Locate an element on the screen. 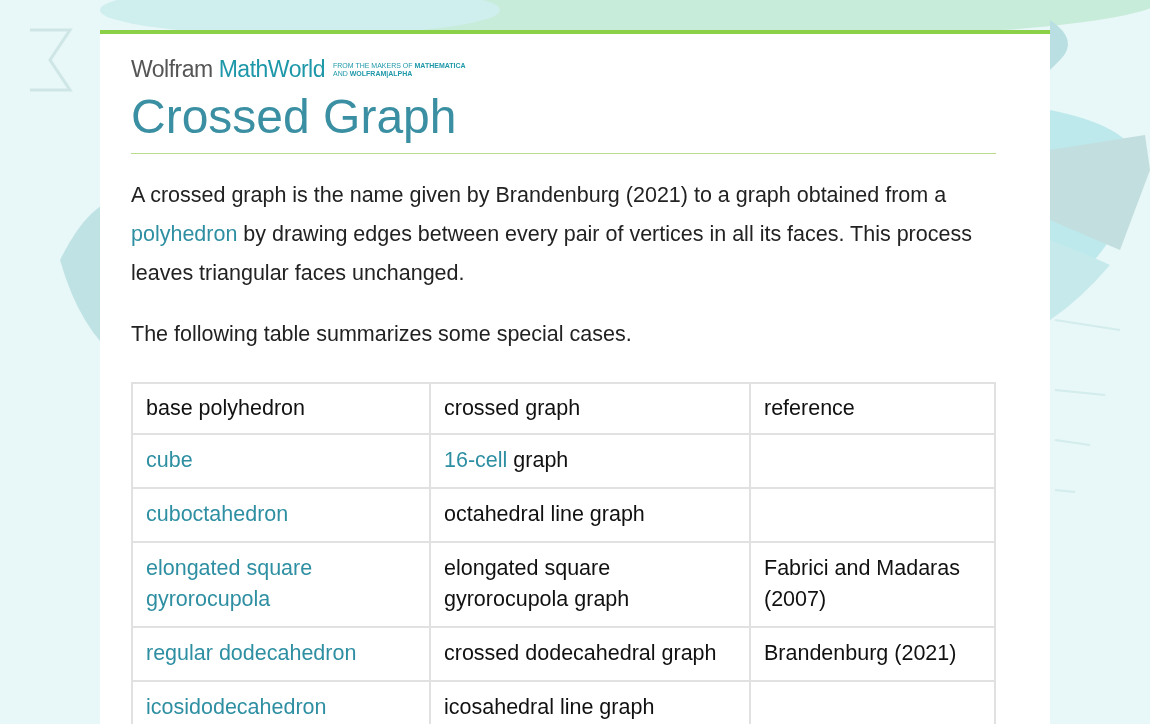 The height and width of the screenshot is (724, 1150). column-header: base polyhedron is located at coordinates (281, 408).